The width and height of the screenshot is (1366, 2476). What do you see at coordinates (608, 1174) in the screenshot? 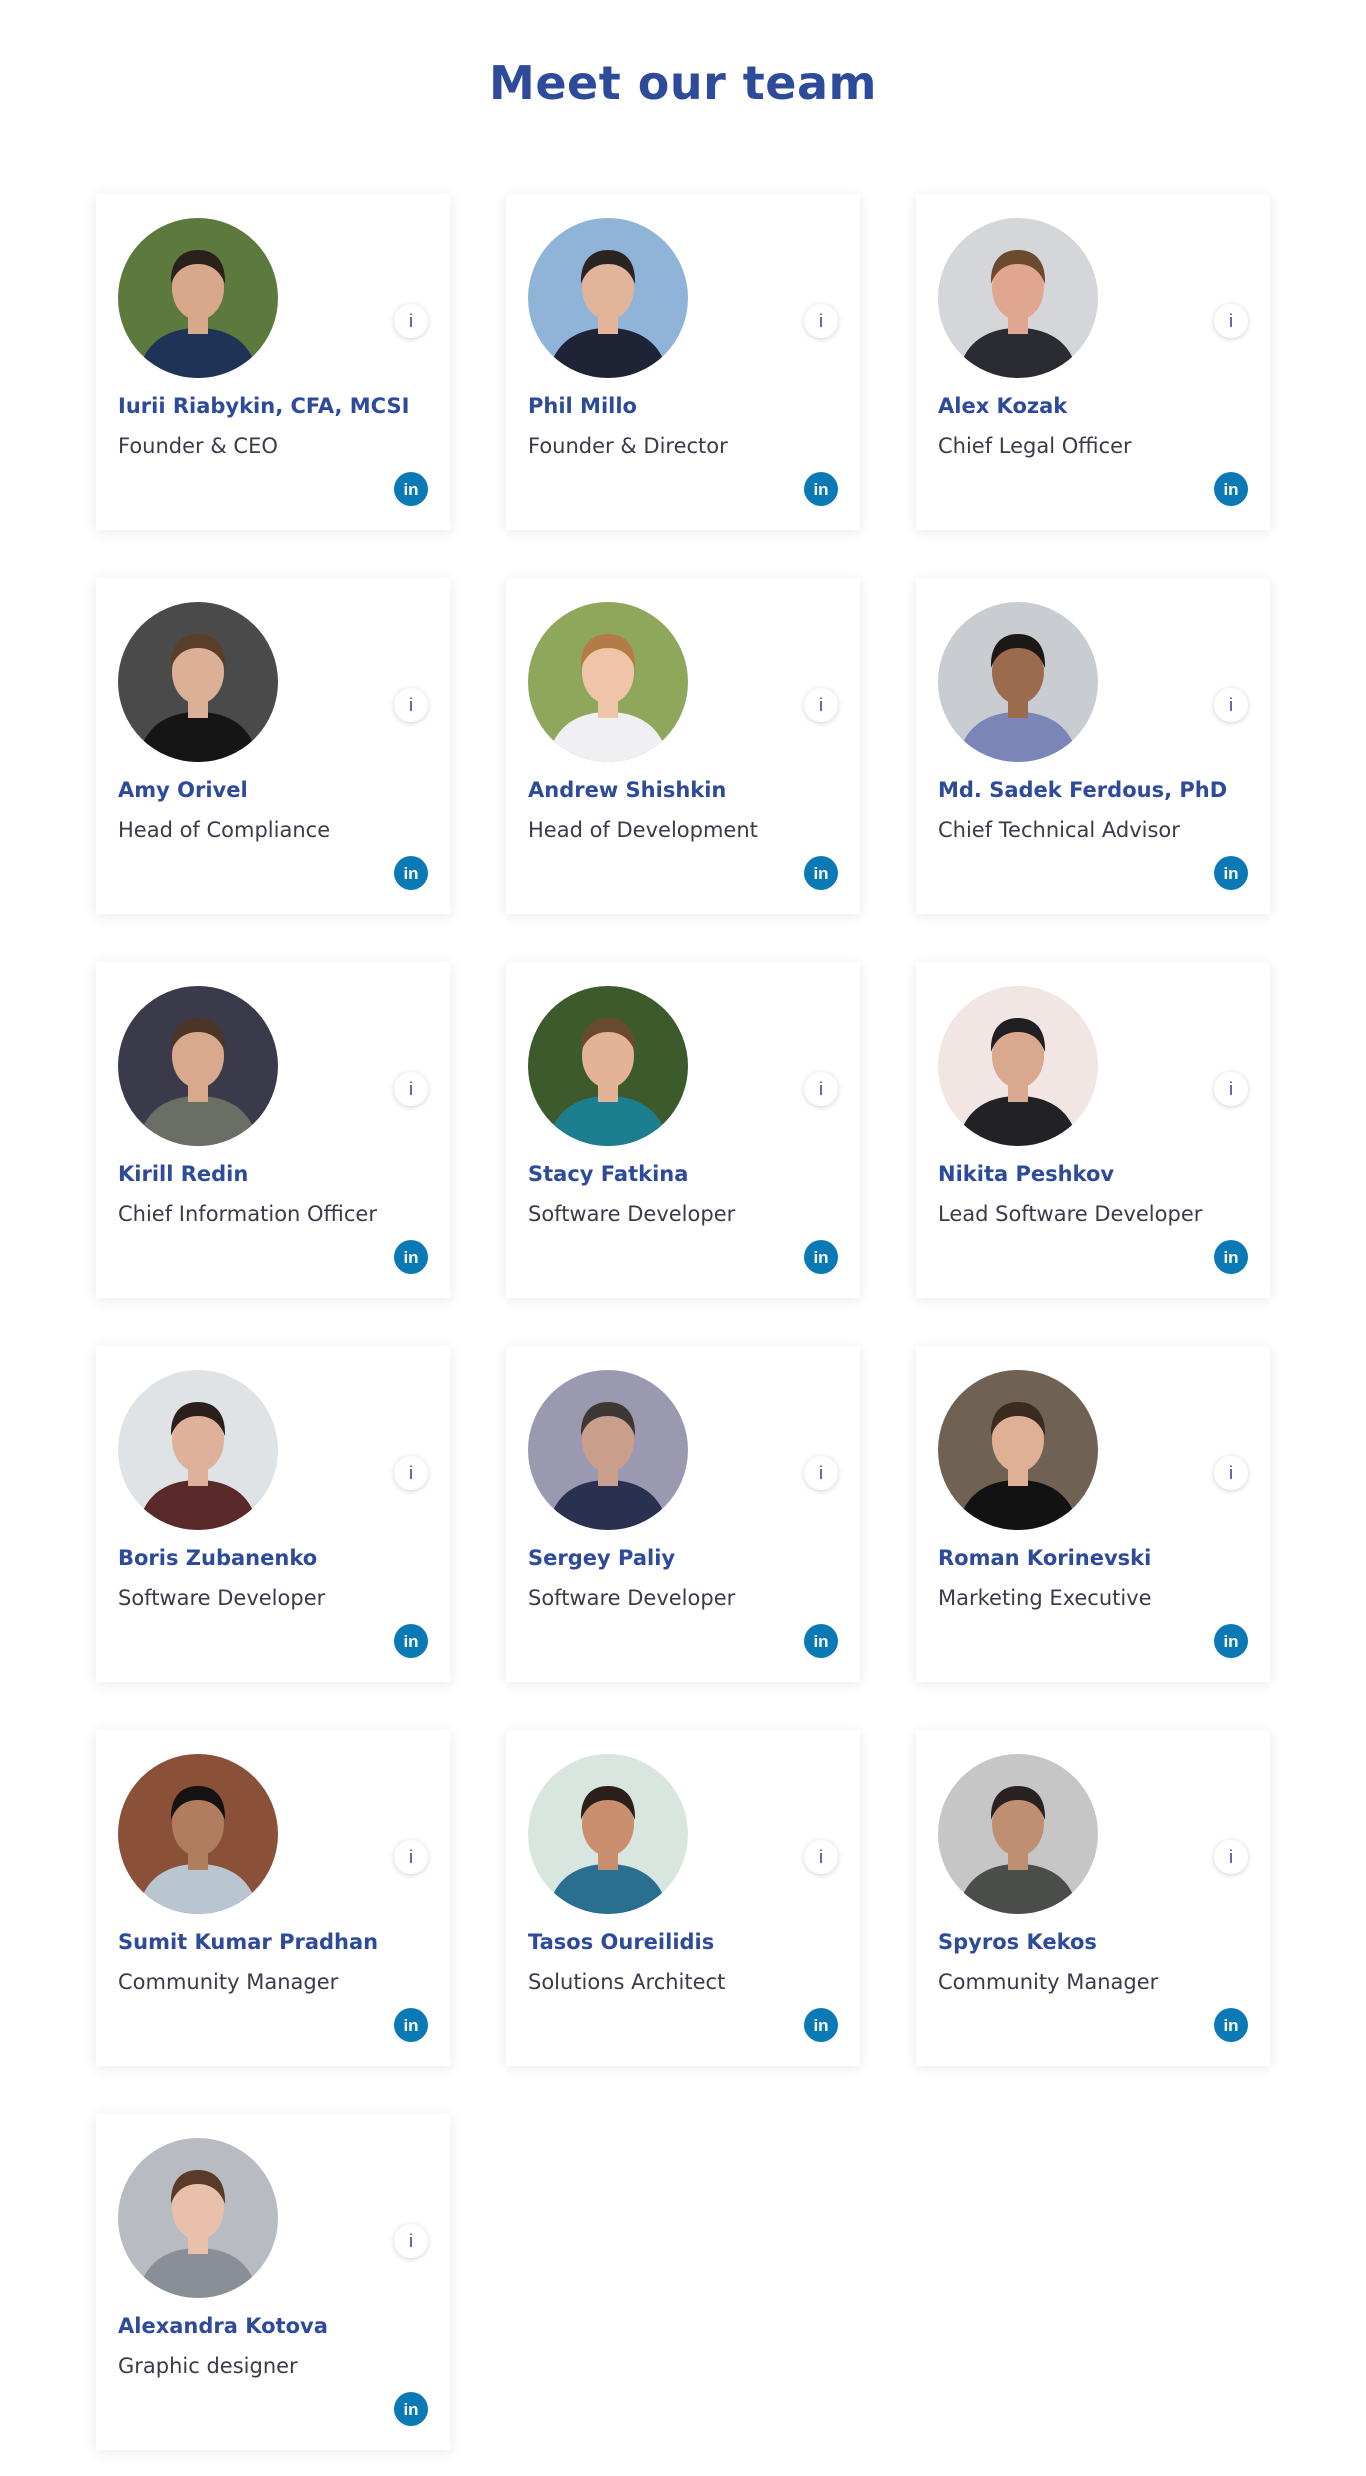
I see `member-name: Stacy Fatkina` at bounding box center [608, 1174].